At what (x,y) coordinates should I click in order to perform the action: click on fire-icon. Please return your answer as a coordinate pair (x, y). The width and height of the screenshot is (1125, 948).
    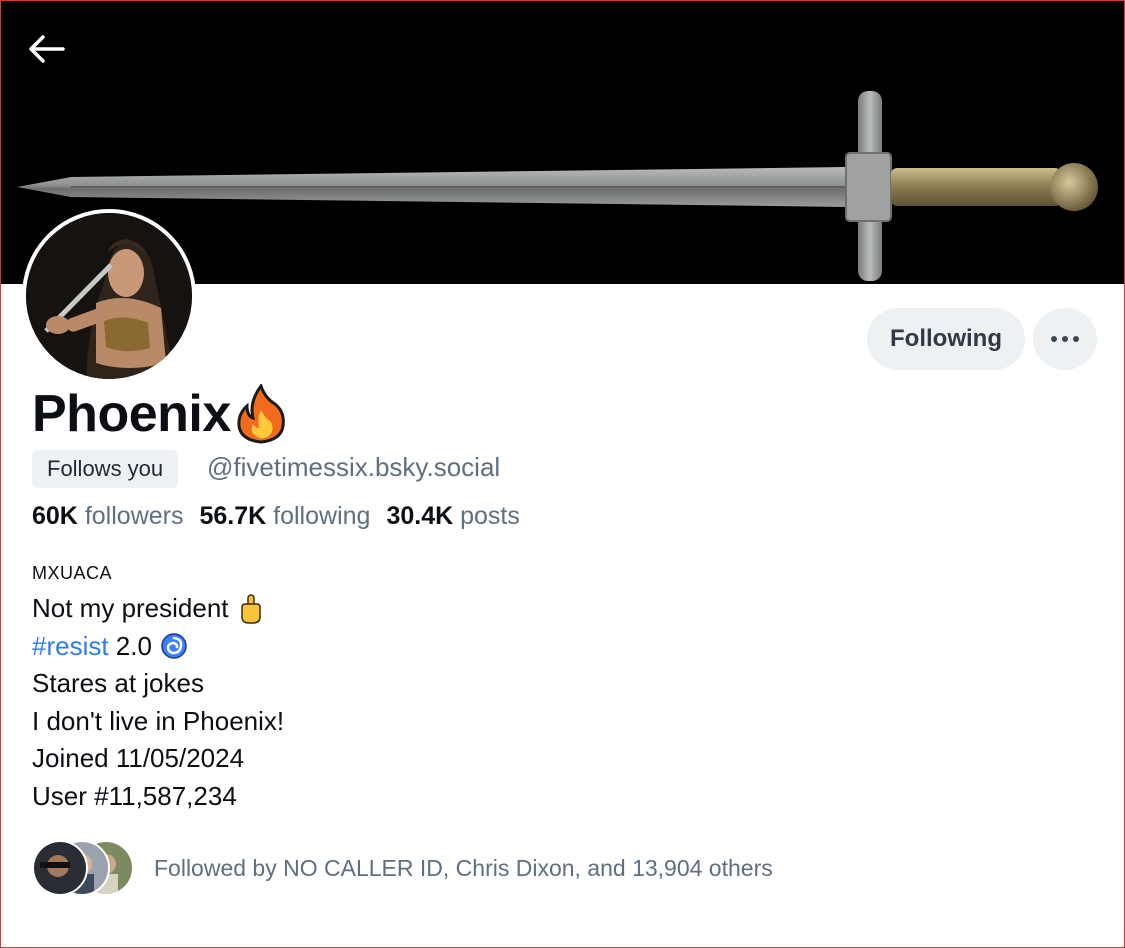
    Looking at the image, I should click on (261, 413).